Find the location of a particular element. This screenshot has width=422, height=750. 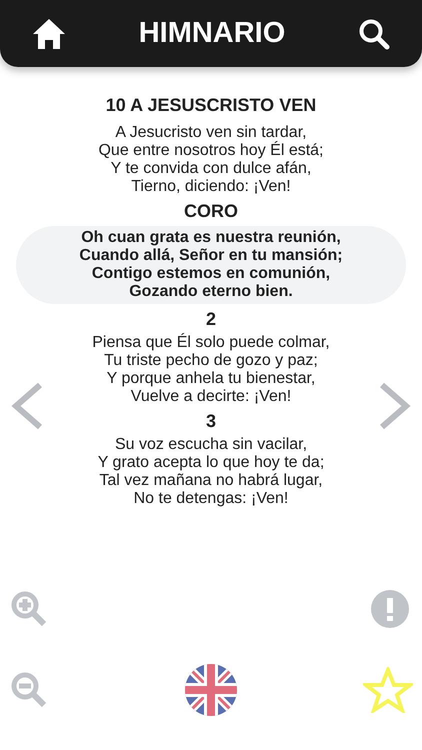

lyric-line: Gozando eterno bien. is located at coordinates (211, 292).